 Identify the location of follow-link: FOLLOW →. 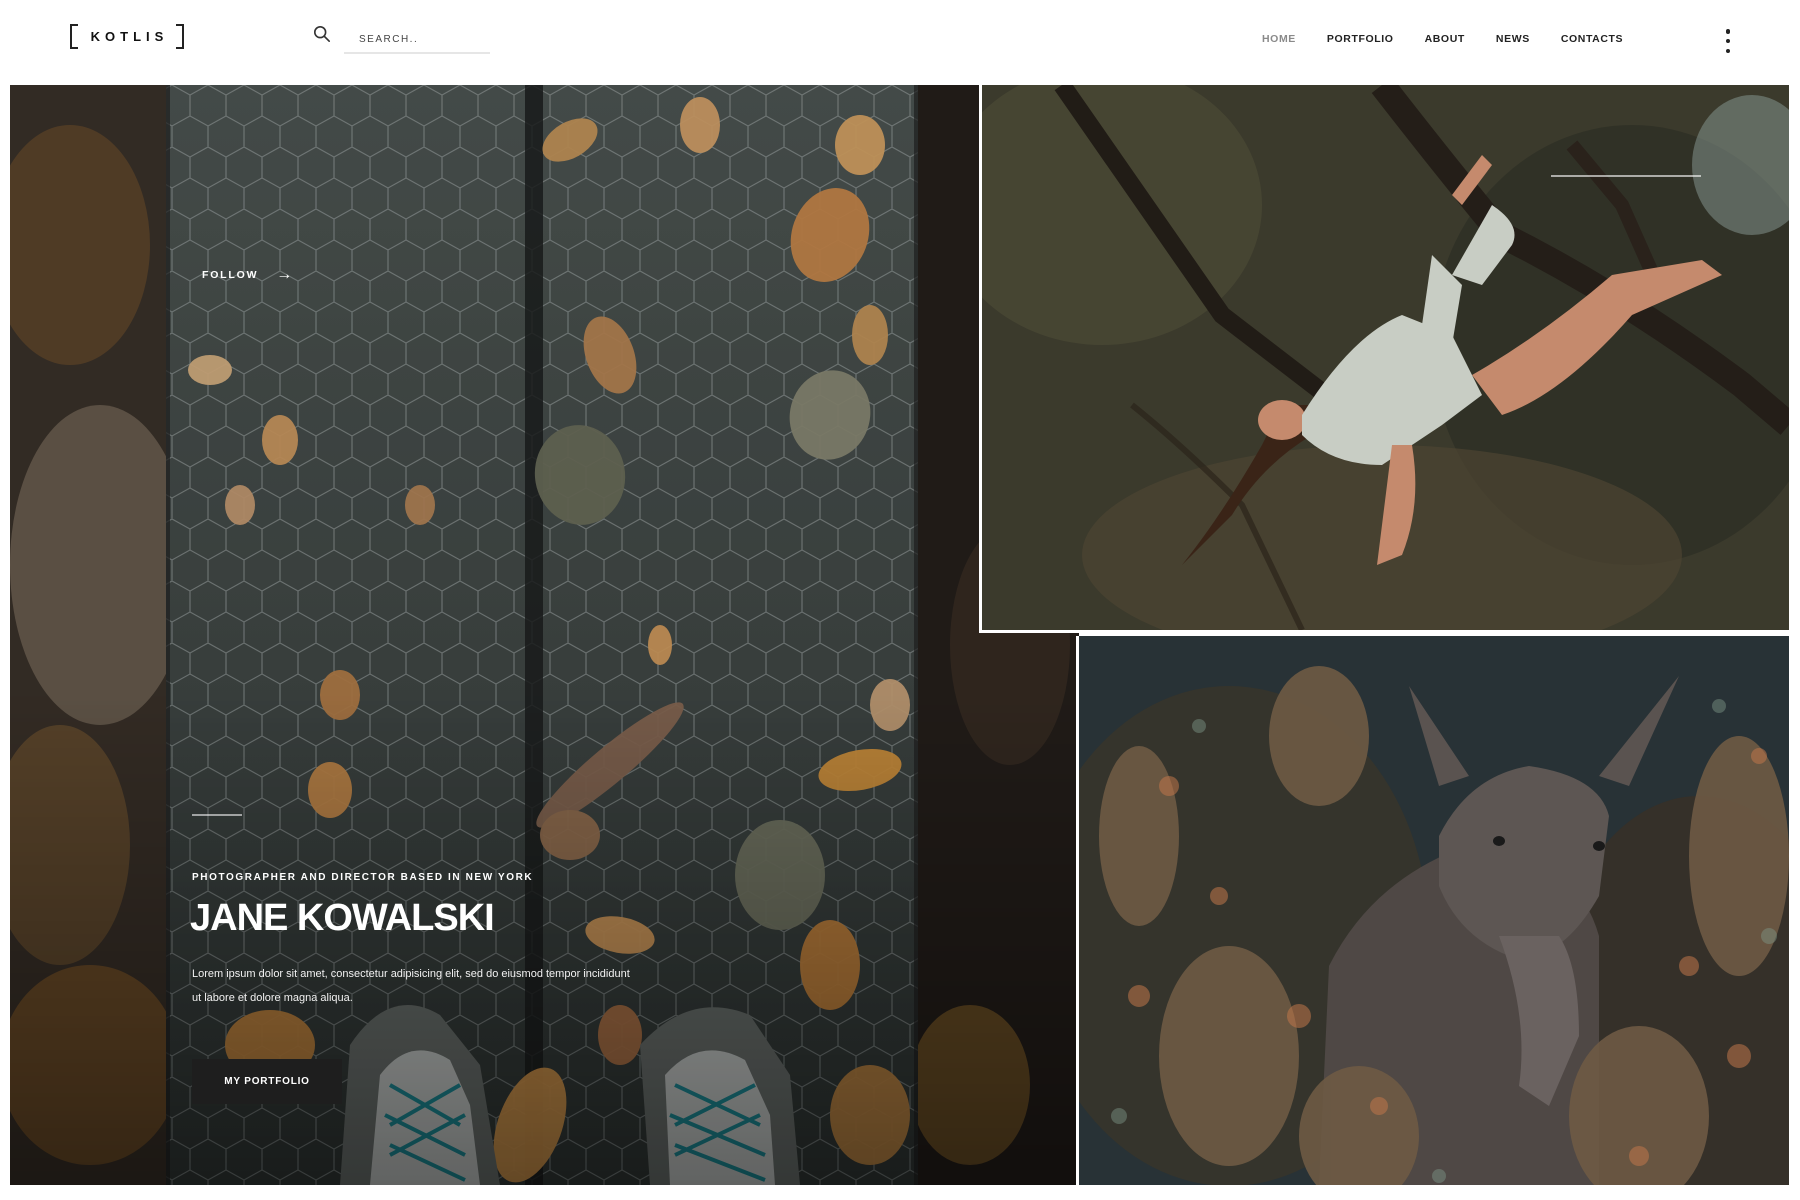
(247, 275).